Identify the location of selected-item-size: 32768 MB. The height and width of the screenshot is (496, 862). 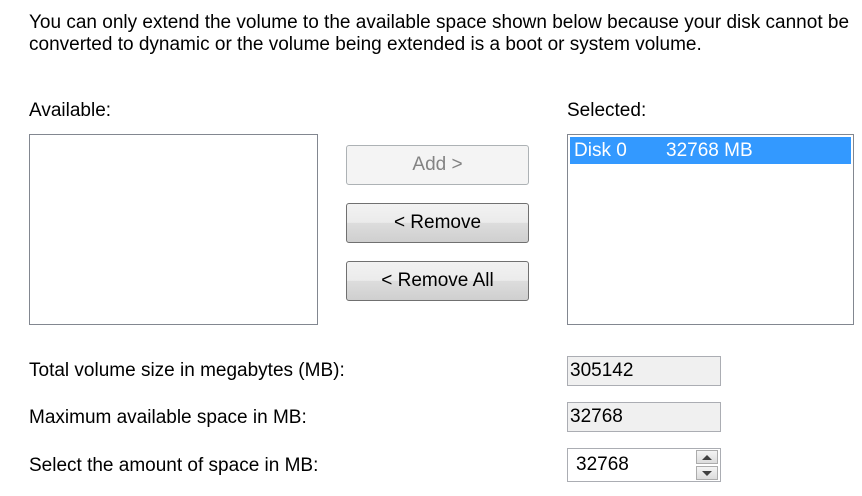
(709, 150).